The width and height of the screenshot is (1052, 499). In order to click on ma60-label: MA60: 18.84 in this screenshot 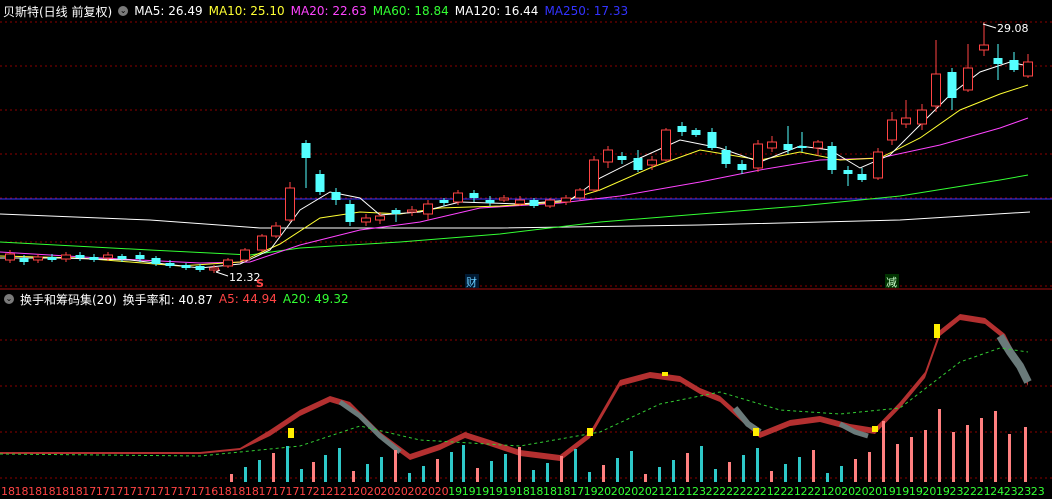, I will do `click(410, 11)`.